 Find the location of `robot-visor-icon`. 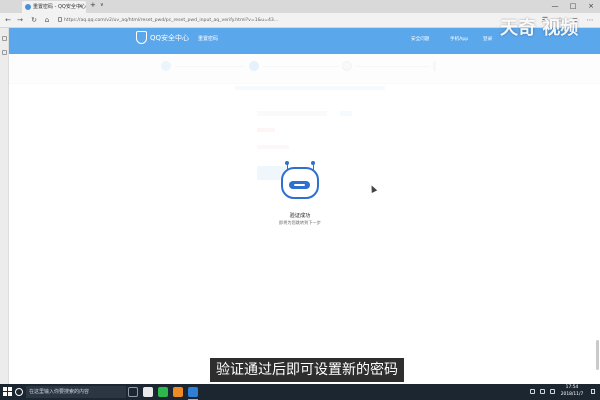

robot-visor-icon is located at coordinates (299, 185).